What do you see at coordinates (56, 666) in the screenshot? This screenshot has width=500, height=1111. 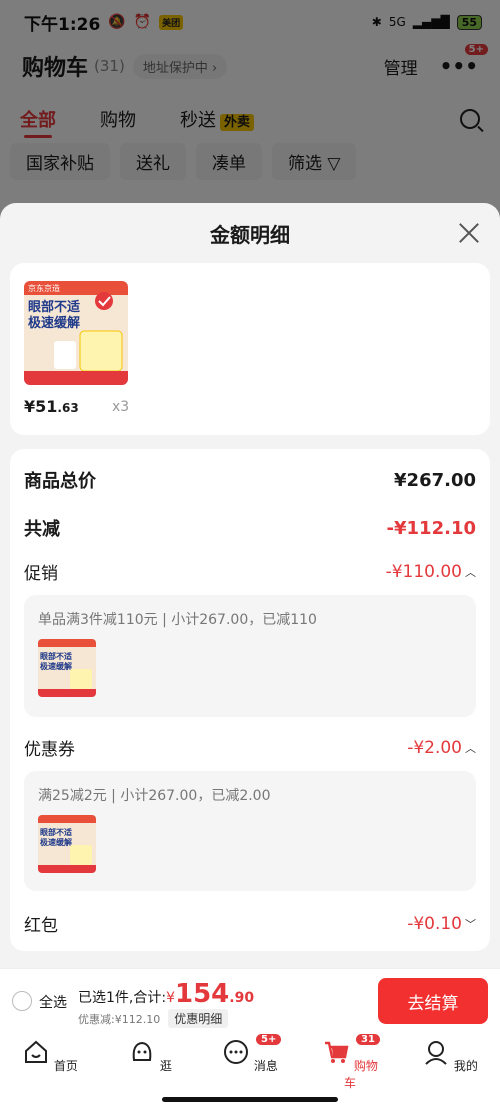 I see `promo-thumb-text-2: 极速缓解` at bounding box center [56, 666].